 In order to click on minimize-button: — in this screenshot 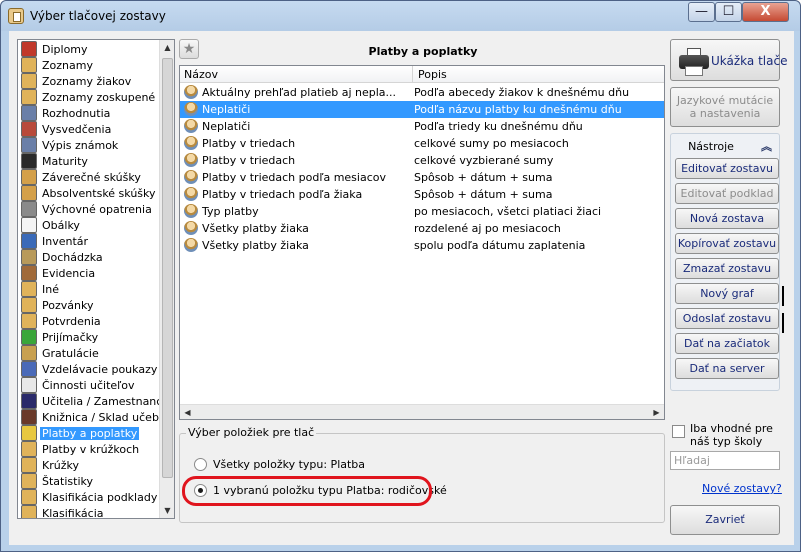, I will do `click(701, 12)`.